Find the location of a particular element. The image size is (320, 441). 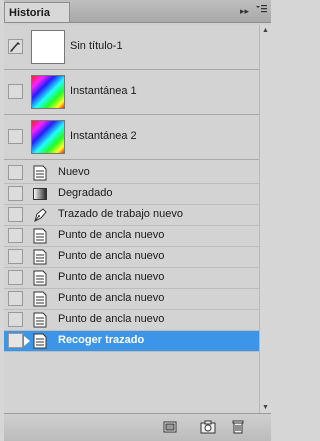

snapshot-label: Instantánea 2 is located at coordinates (103, 136).